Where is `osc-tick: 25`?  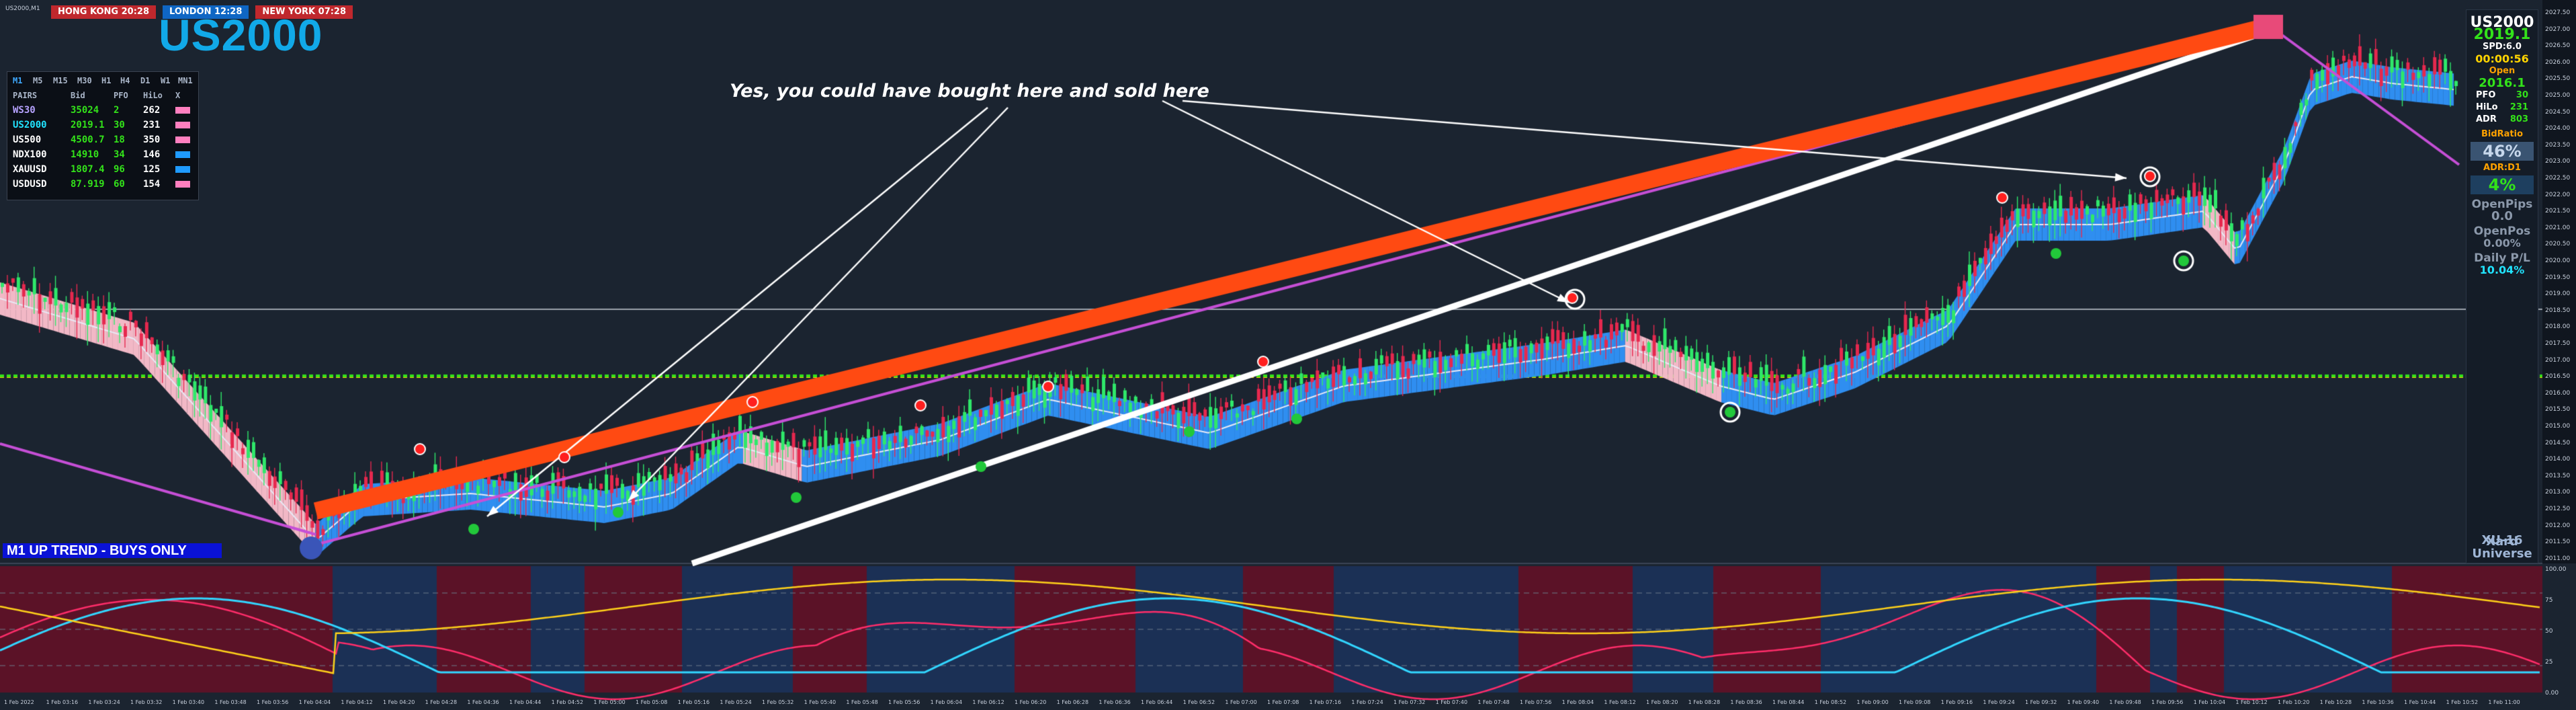
osc-tick: 25 is located at coordinates (2549, 662).